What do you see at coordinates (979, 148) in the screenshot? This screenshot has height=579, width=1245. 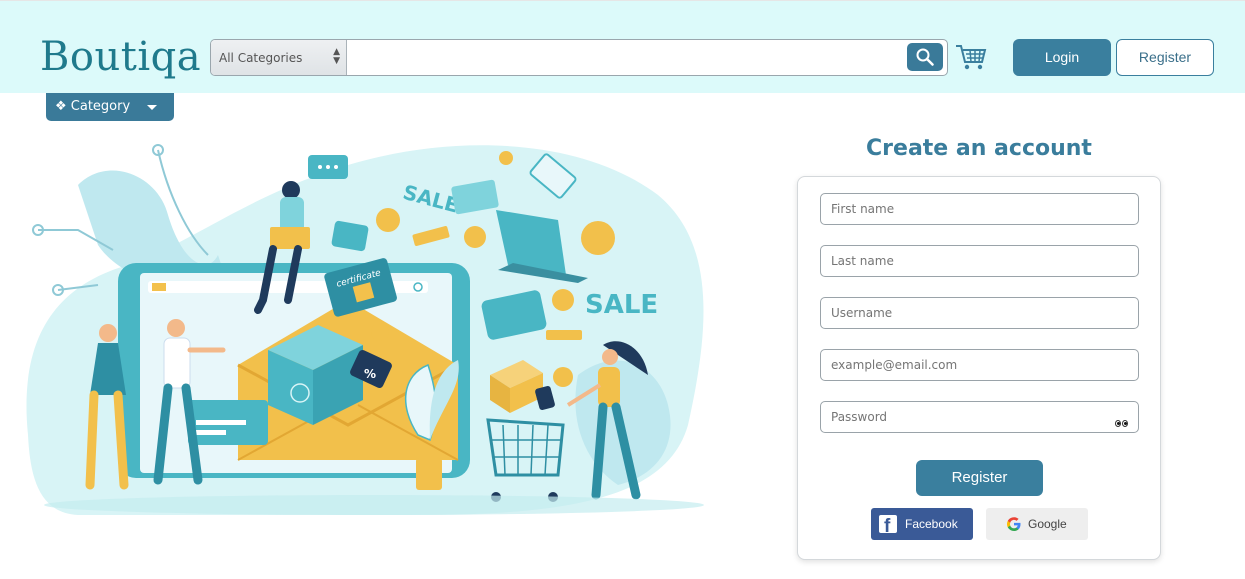 I see `form-title: Create an account` at bounding box center [979, 148].